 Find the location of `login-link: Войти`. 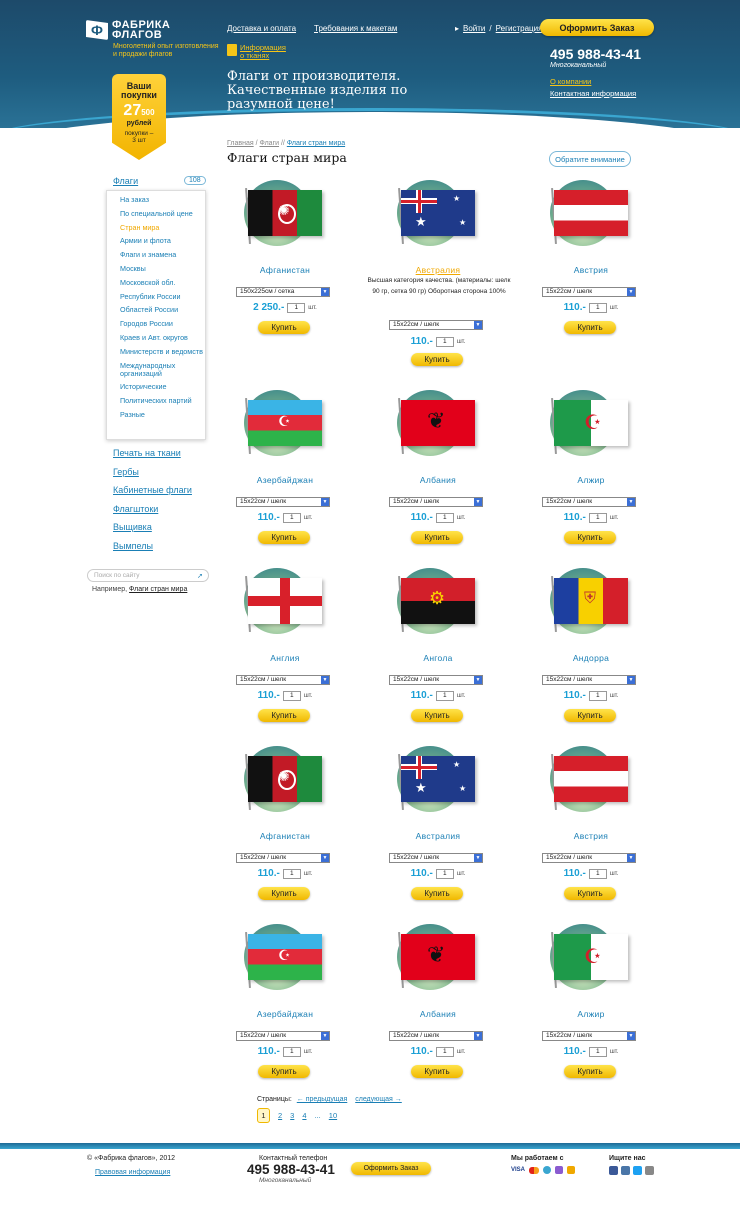

login-link: Войти is located at coordinates (474, 28).